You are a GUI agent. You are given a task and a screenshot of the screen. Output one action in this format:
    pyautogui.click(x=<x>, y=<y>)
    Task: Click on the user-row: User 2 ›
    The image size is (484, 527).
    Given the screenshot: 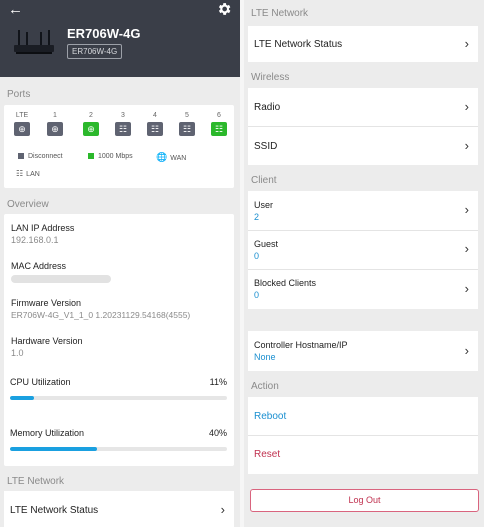 What is the action you would take?
    pyautogui.click(x=363, y=210)
    